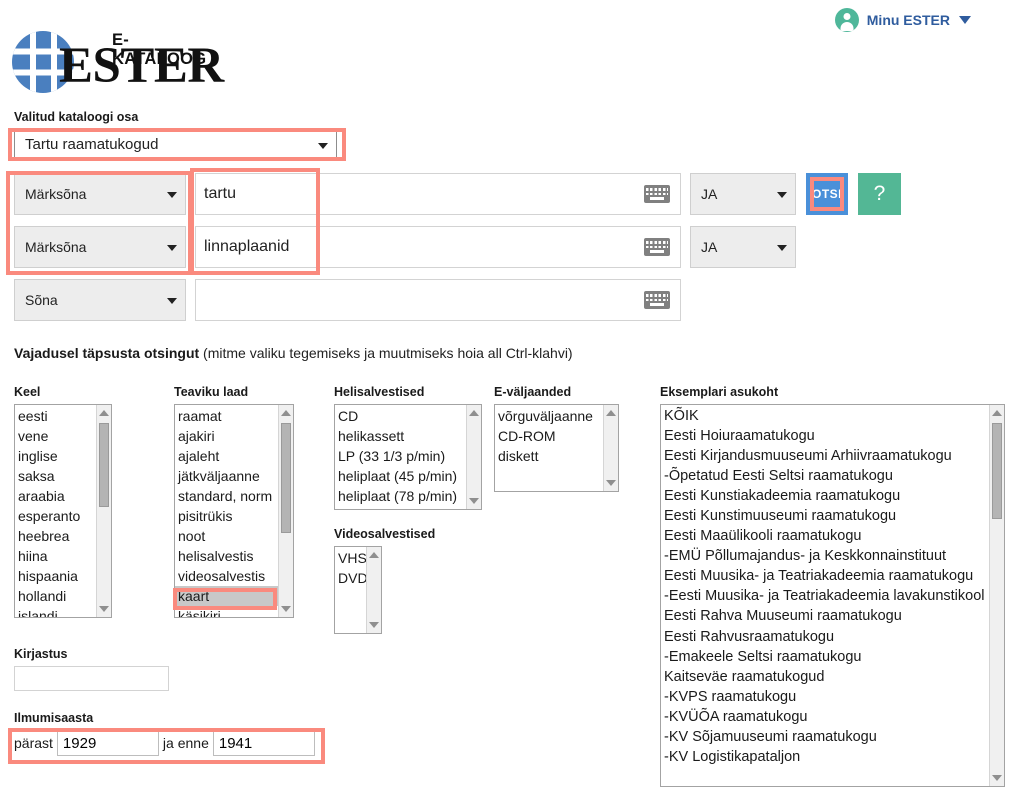 The width and height of the screenshot is (1009, 787). I want to click on search-index-select-1-wrapper: Märksõna, so click(100, 194).